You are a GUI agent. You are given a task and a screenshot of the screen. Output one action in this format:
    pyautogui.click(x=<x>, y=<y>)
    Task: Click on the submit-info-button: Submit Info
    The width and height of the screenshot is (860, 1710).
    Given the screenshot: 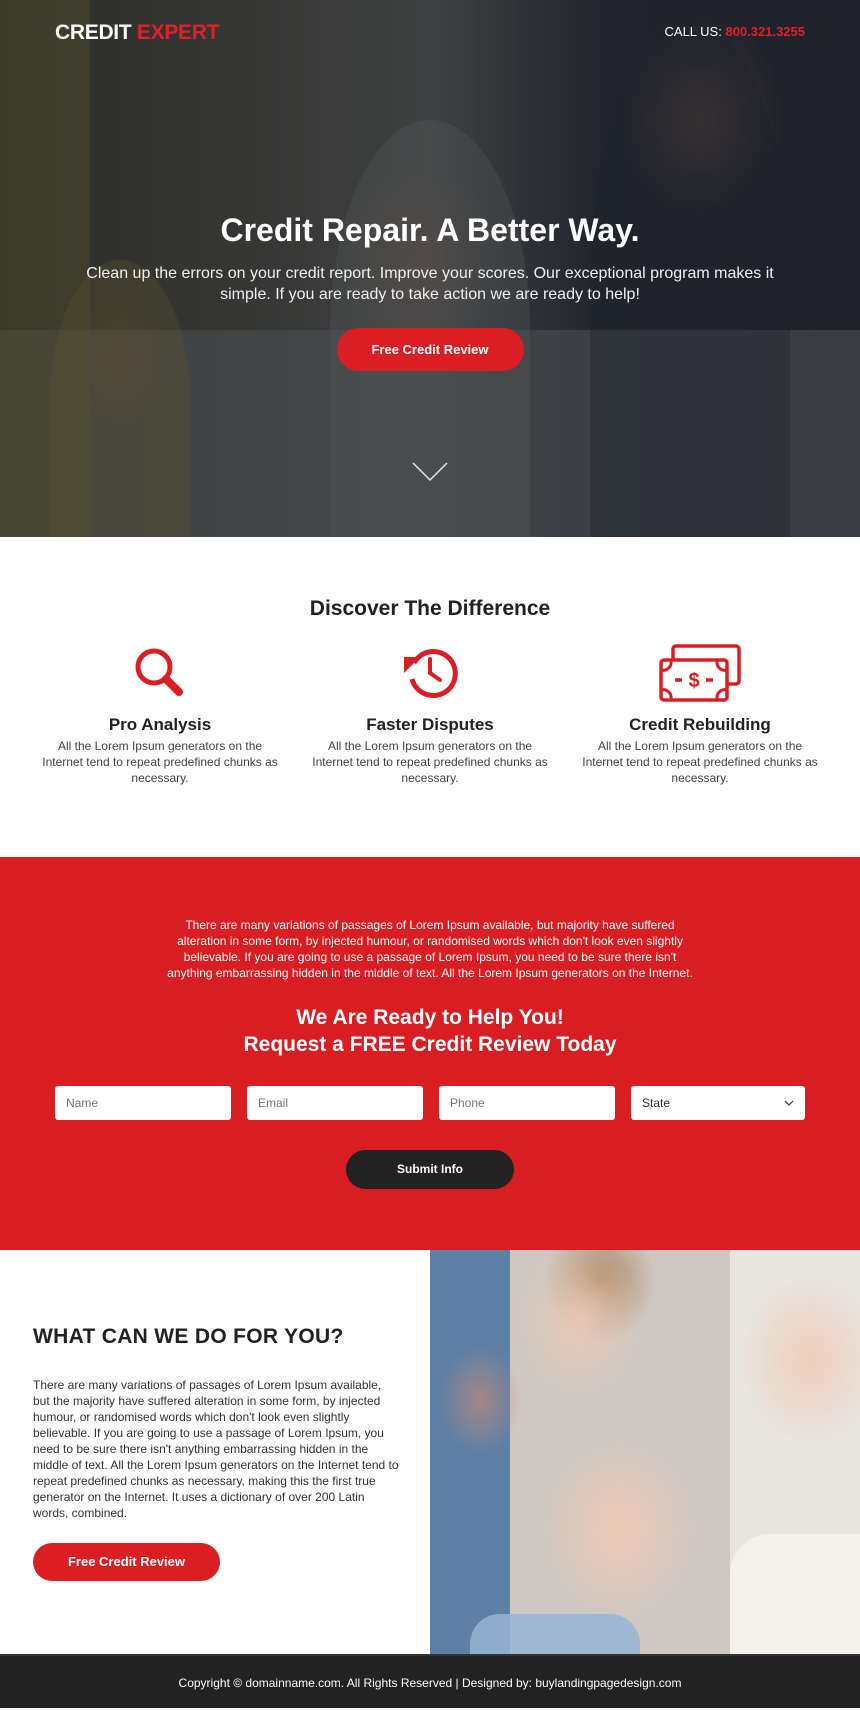 What is the action you would take?
    pyautogui.click(x=430, y=1169)
    